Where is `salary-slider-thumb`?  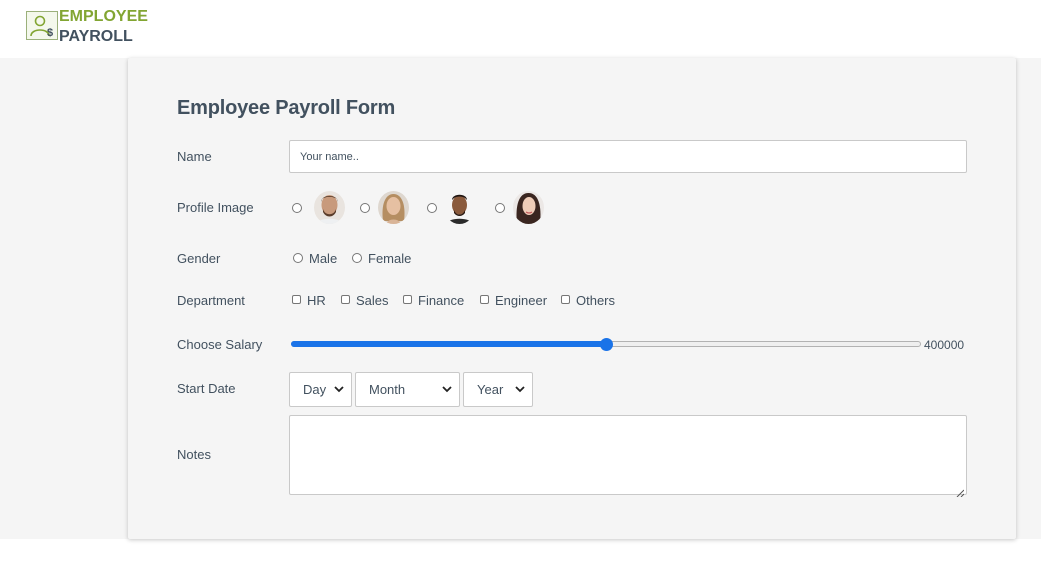 salary-slider-thumb is located at coordinates (606, 344).